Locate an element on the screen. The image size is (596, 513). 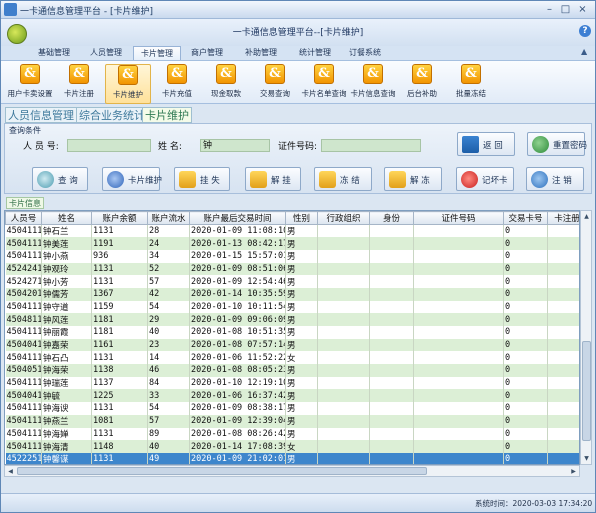
ribbon-transaction-query: & 交易查询 is located at coordinates (275, 84).